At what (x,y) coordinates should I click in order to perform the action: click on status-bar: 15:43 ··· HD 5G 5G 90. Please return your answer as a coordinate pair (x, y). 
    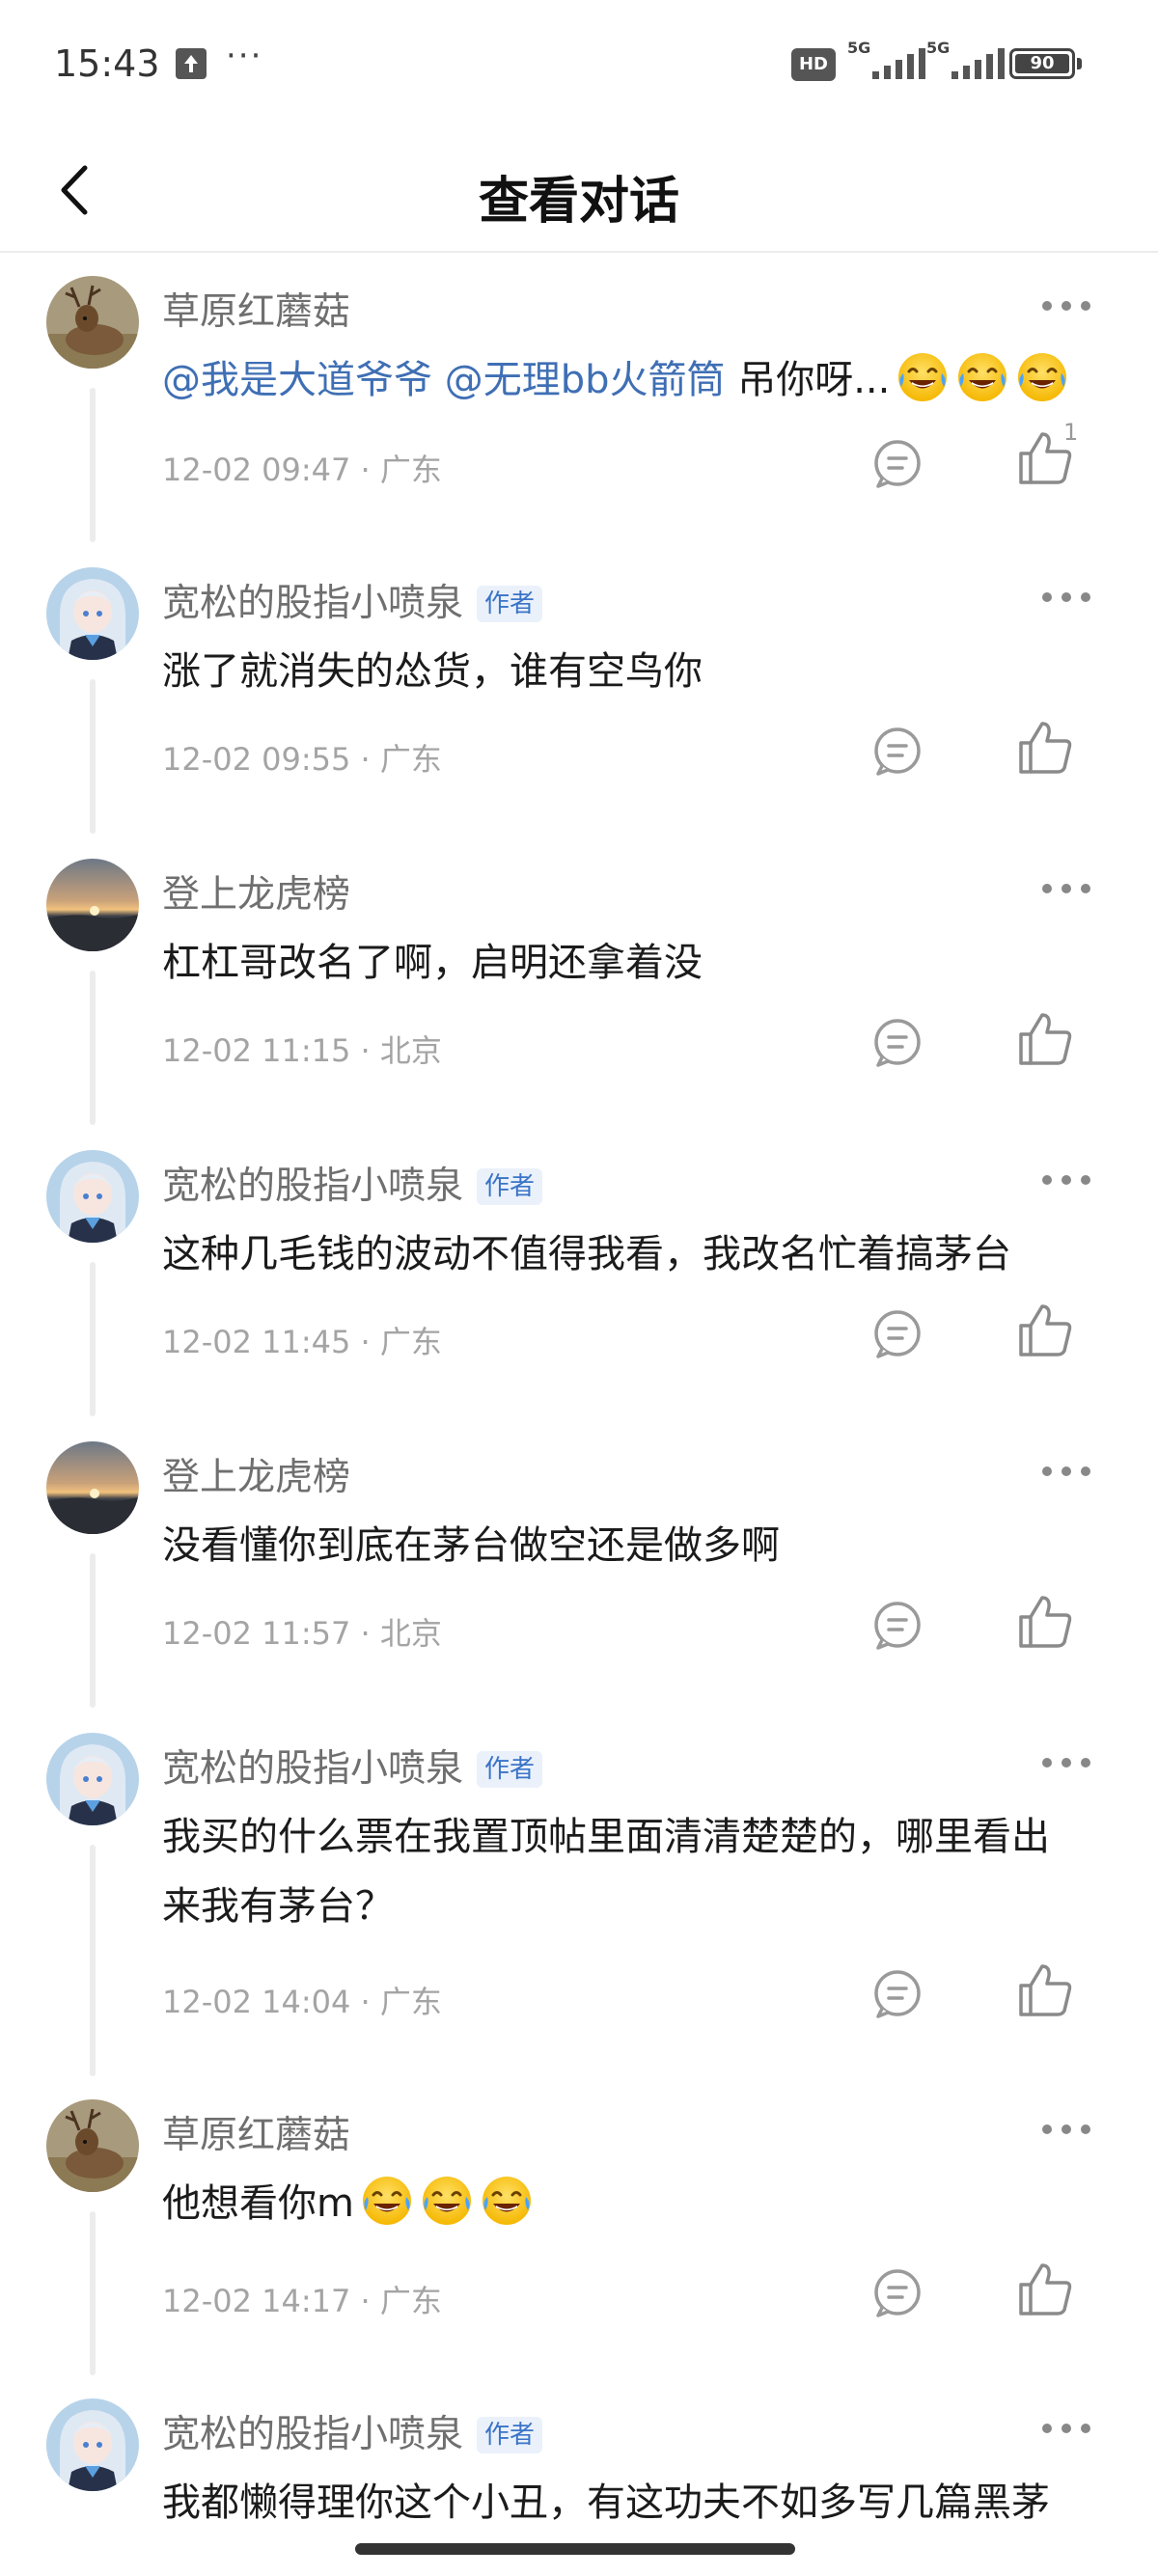
    Looking at the image, I should click on (579, 67).